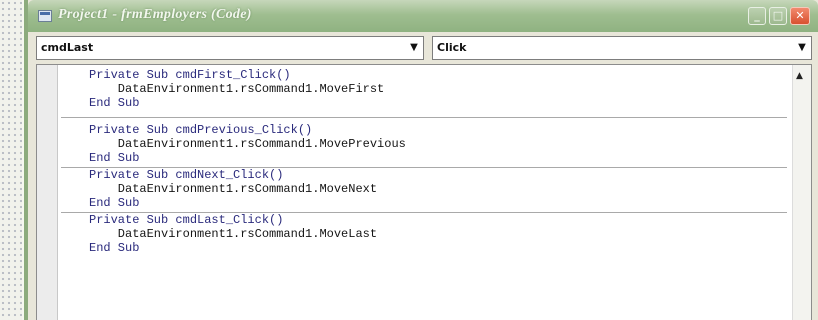 This screenshot has width=818, height=320. Describe the element at coordinates (47, 192) in the screenshot. I see `editor-margin` at that location.